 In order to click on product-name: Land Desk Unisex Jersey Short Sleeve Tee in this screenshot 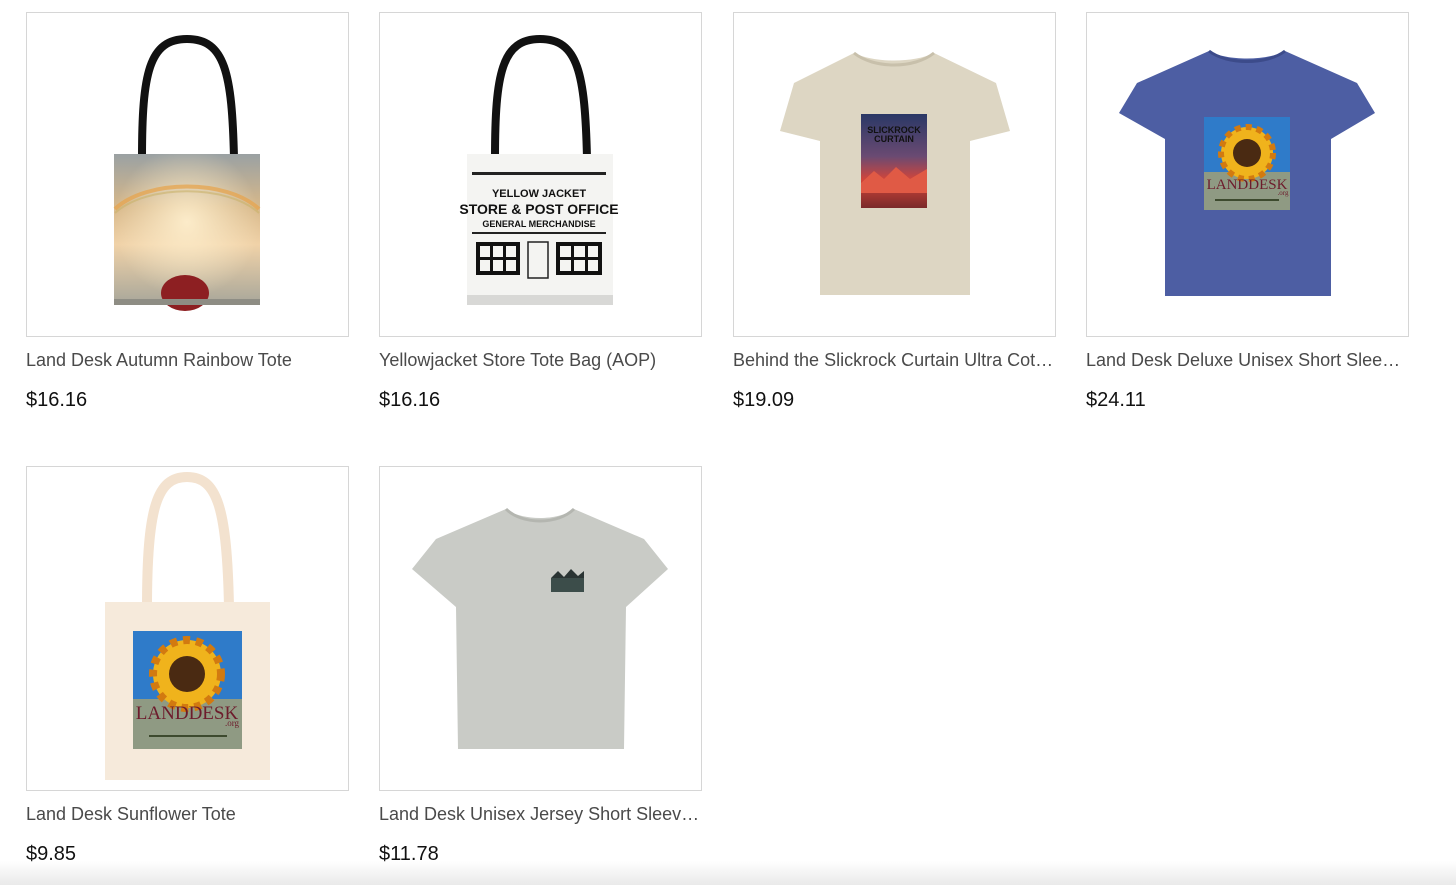, I will do `click(540, 814)`.